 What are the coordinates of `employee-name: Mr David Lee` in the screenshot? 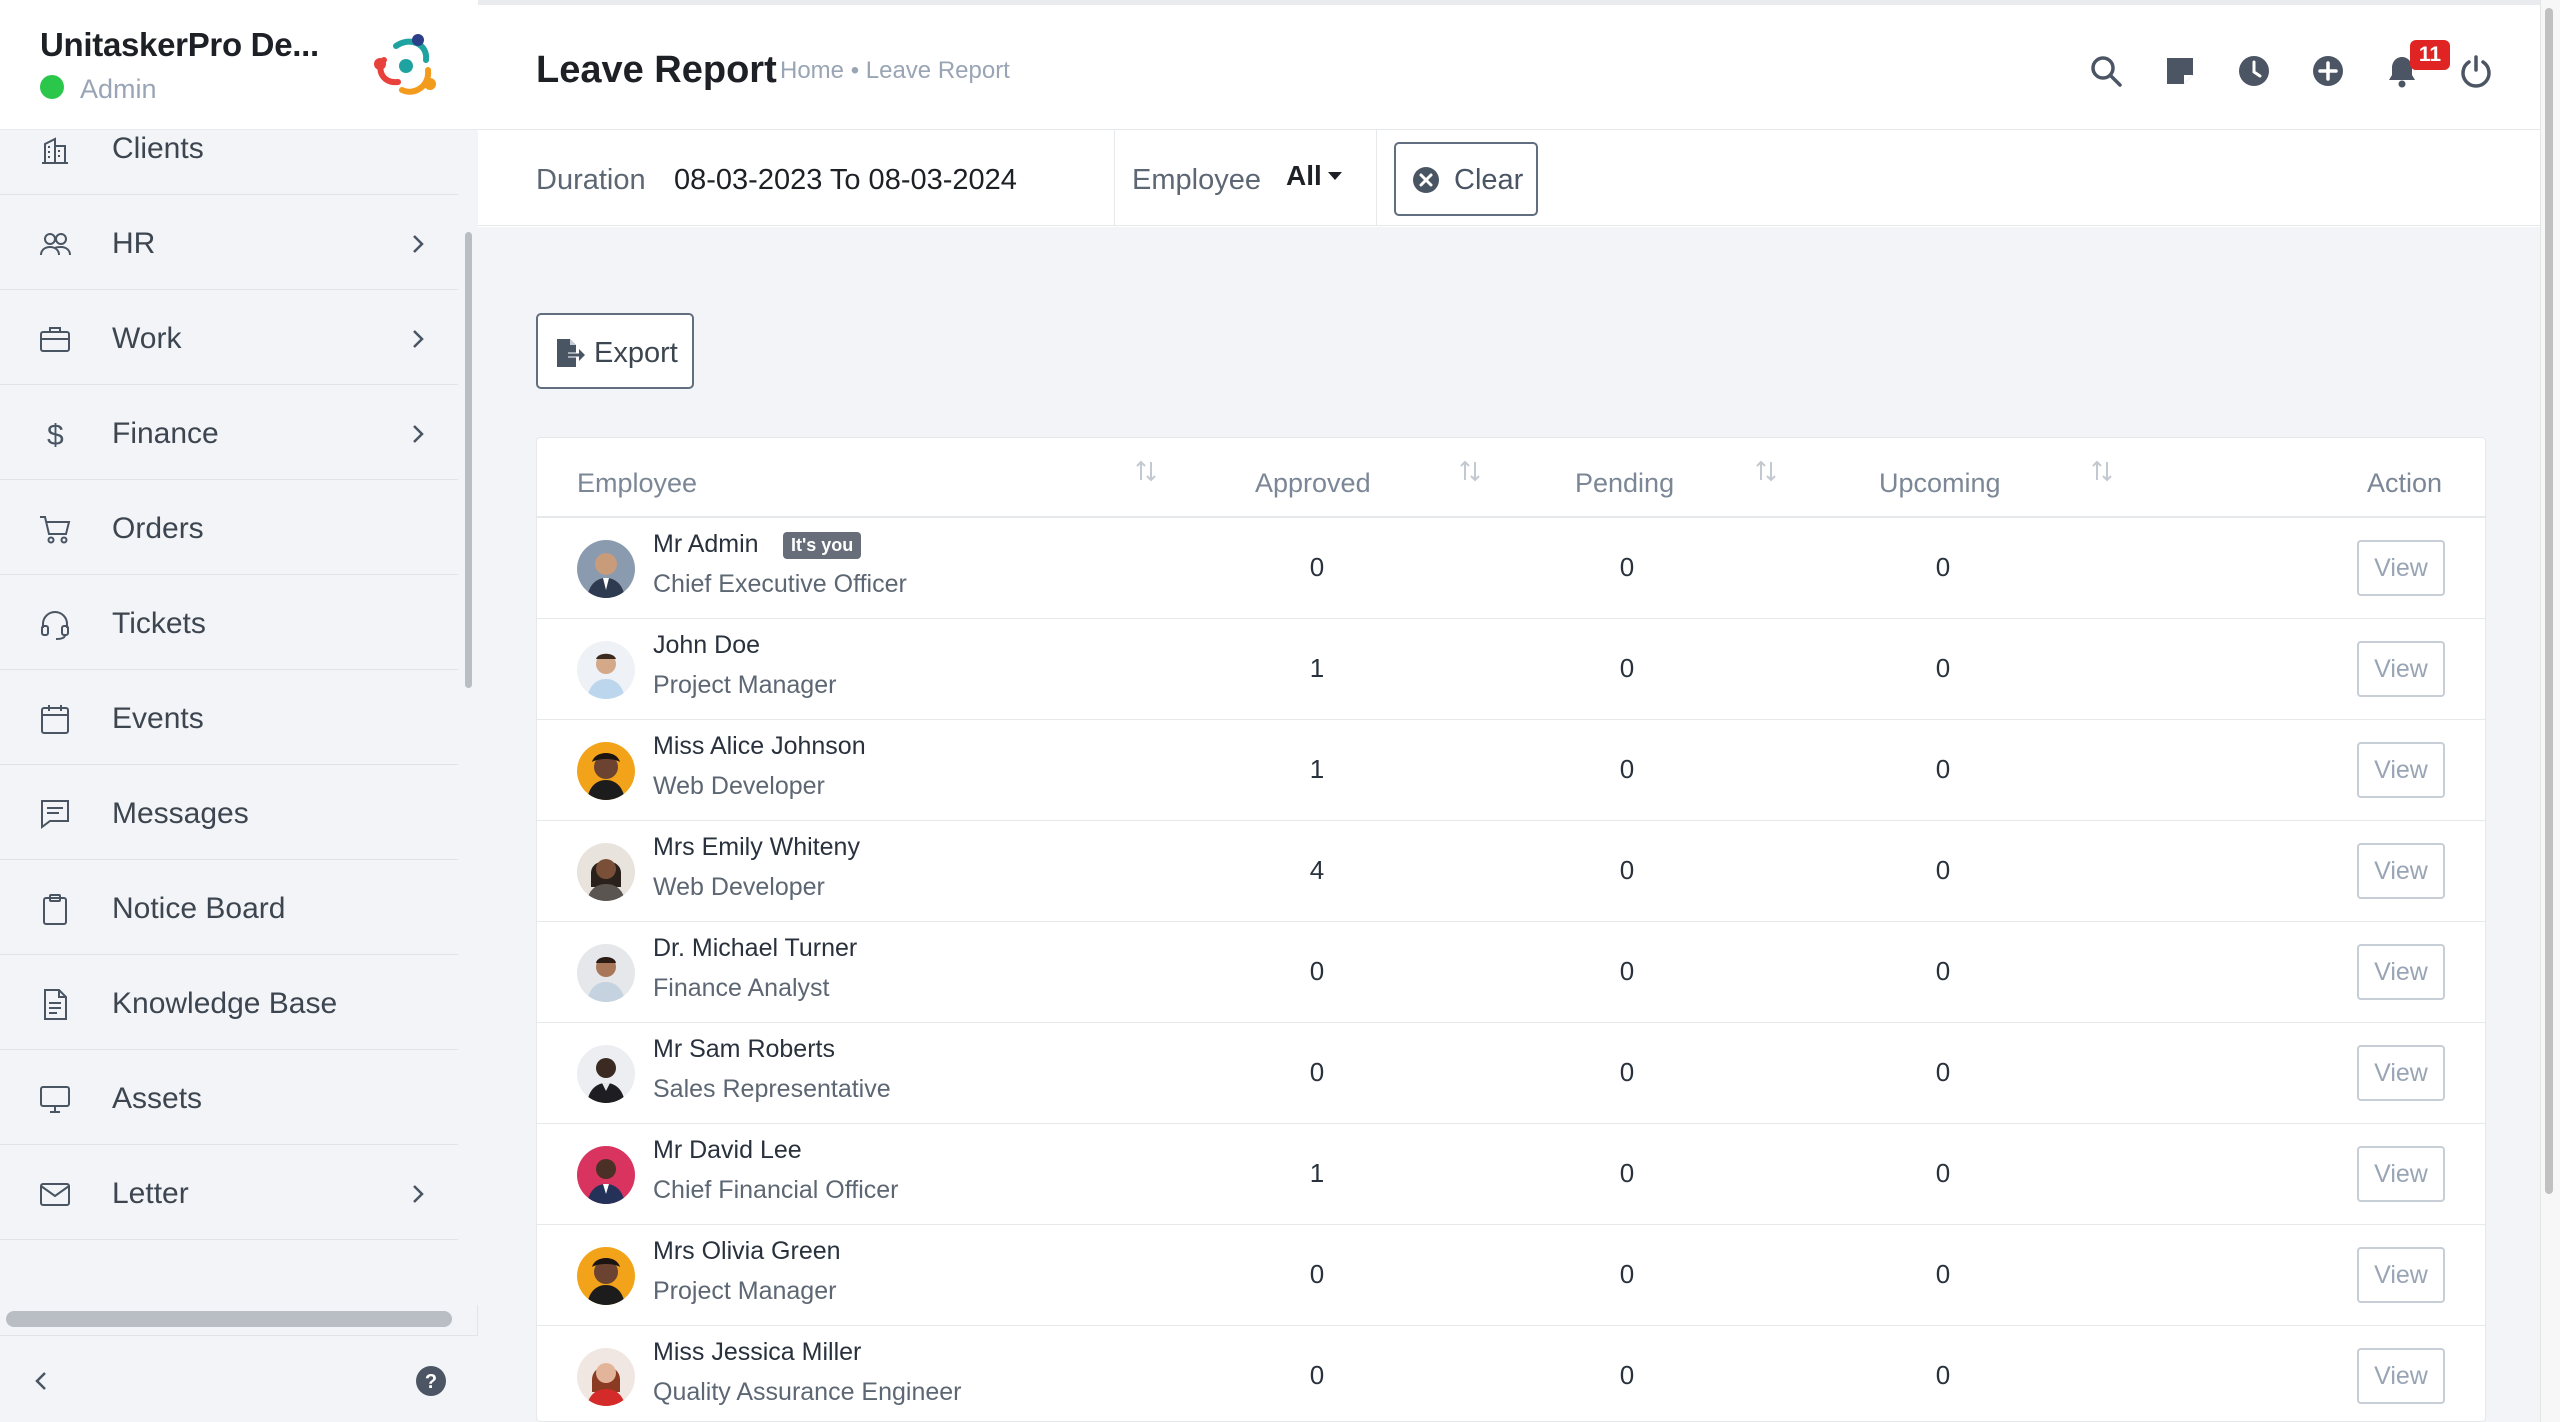 It's located at (727, 1150).